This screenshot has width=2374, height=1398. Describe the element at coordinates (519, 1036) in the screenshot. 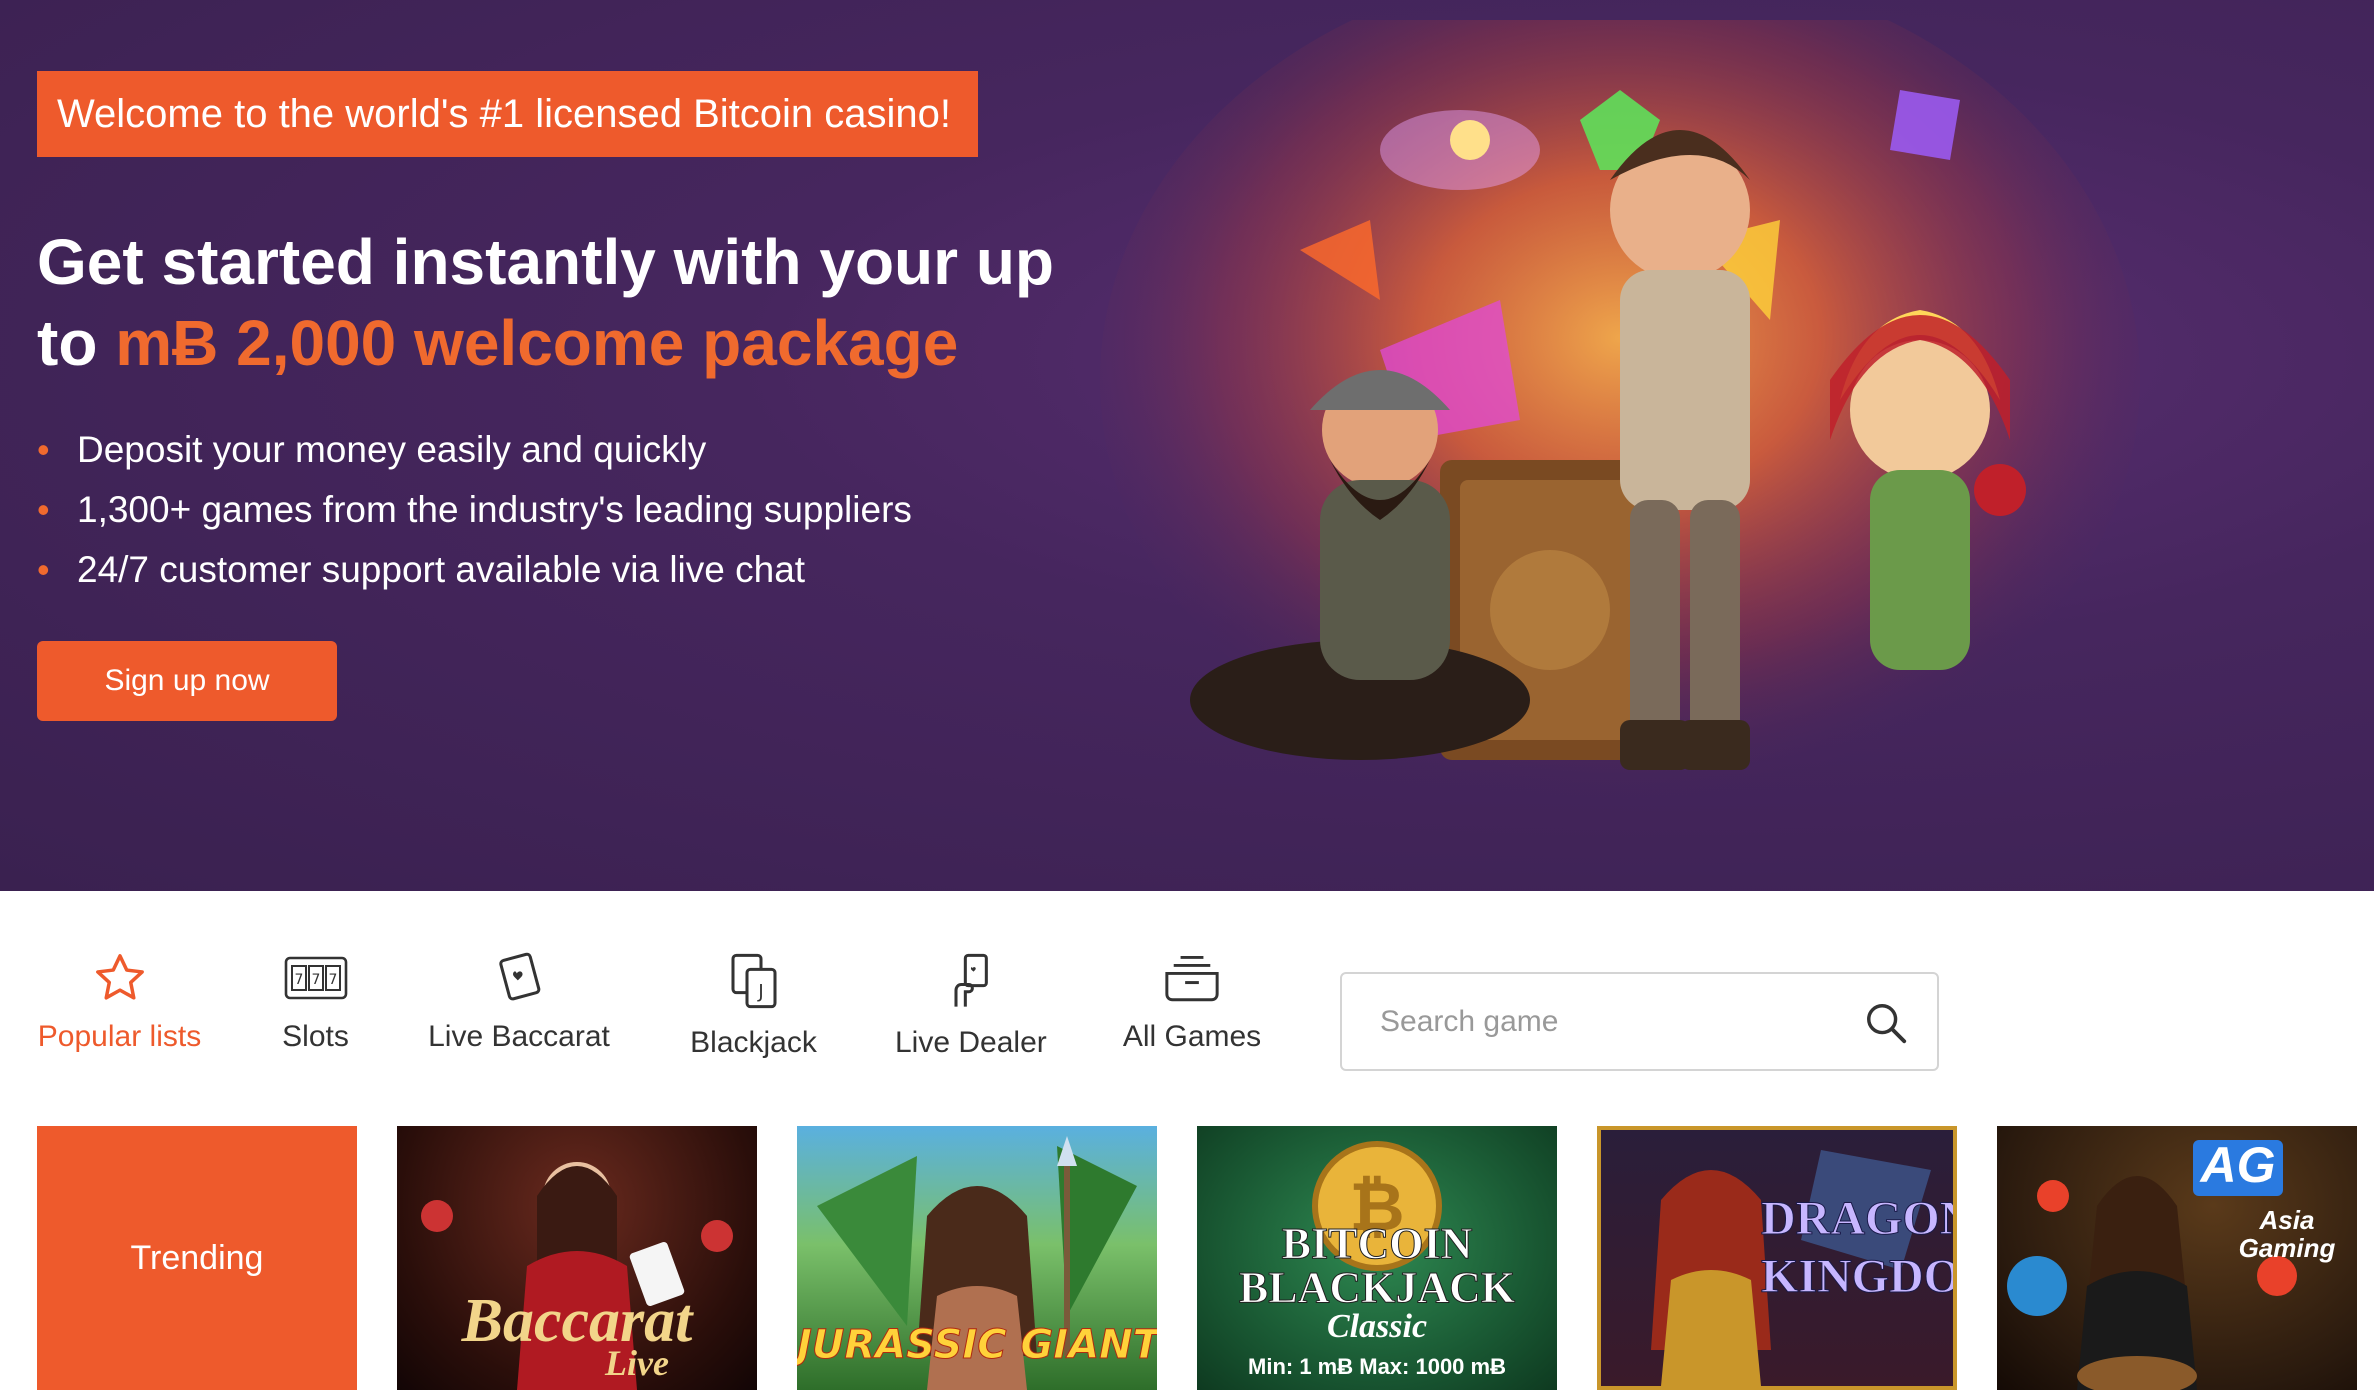

I see `tab-label: Live Baccarat` at that location.